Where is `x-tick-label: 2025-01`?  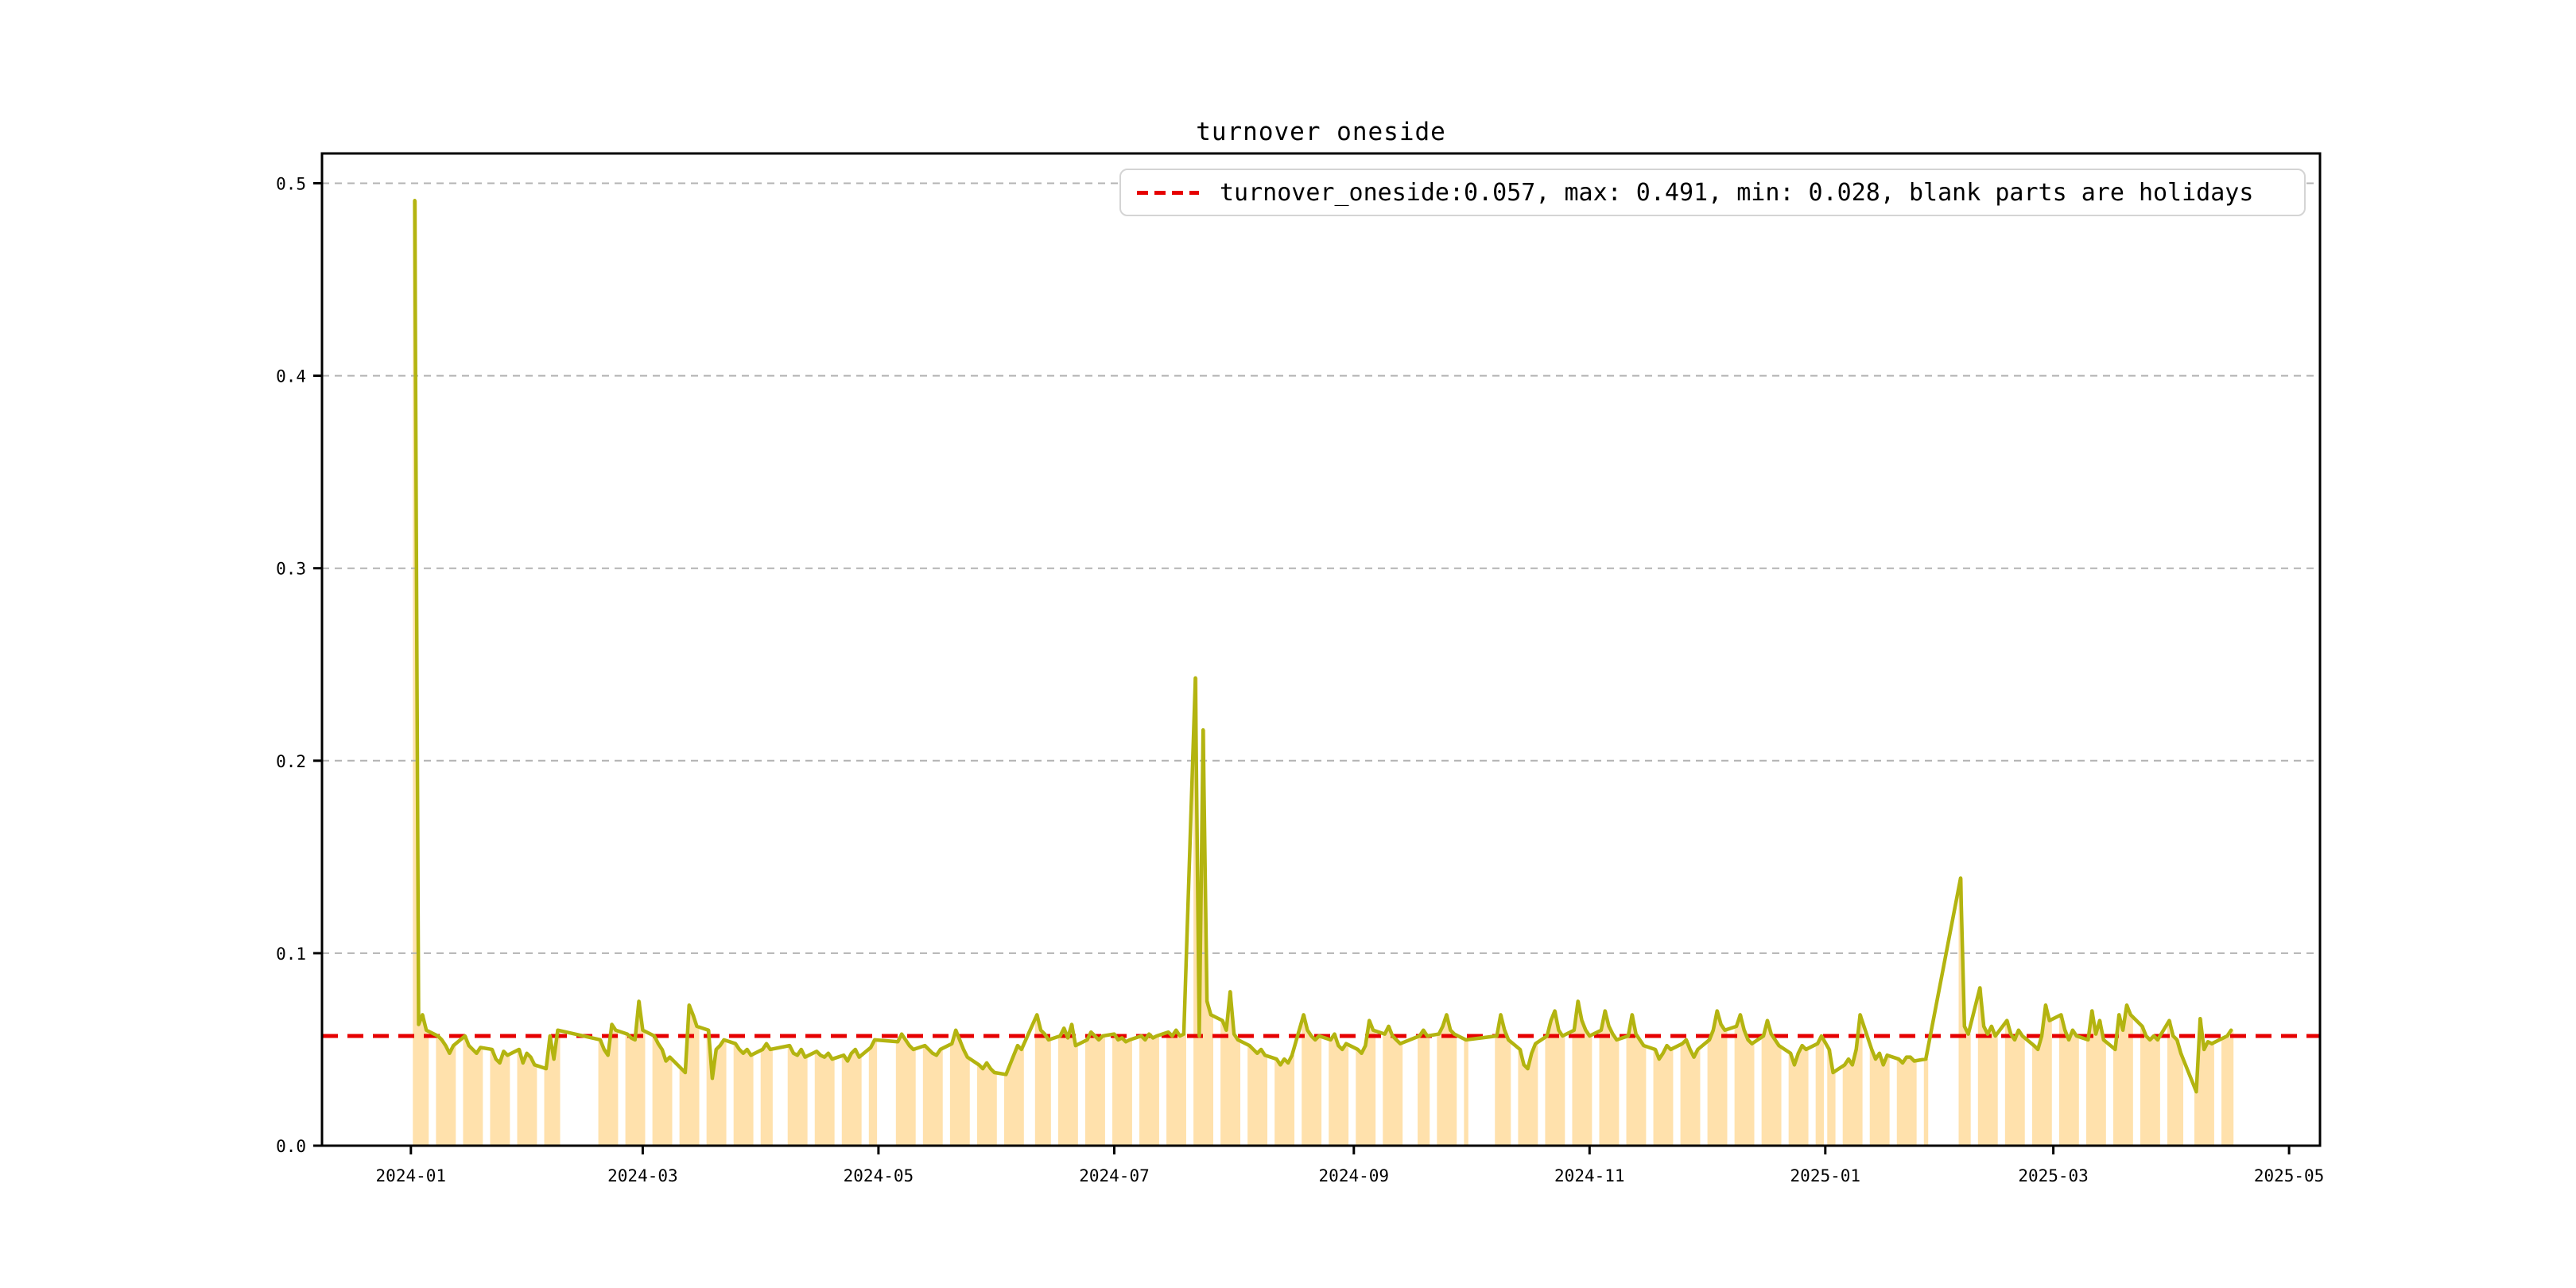
x-tick-label: 2025-01 is located at coordinates (1826, 1175).